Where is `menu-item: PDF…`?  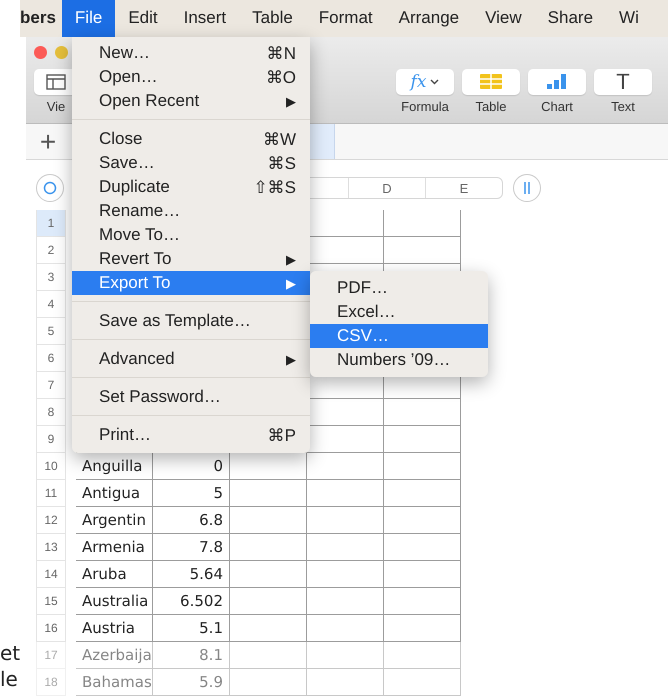
menu-item: PDF… is located at coordinates (399, 288).